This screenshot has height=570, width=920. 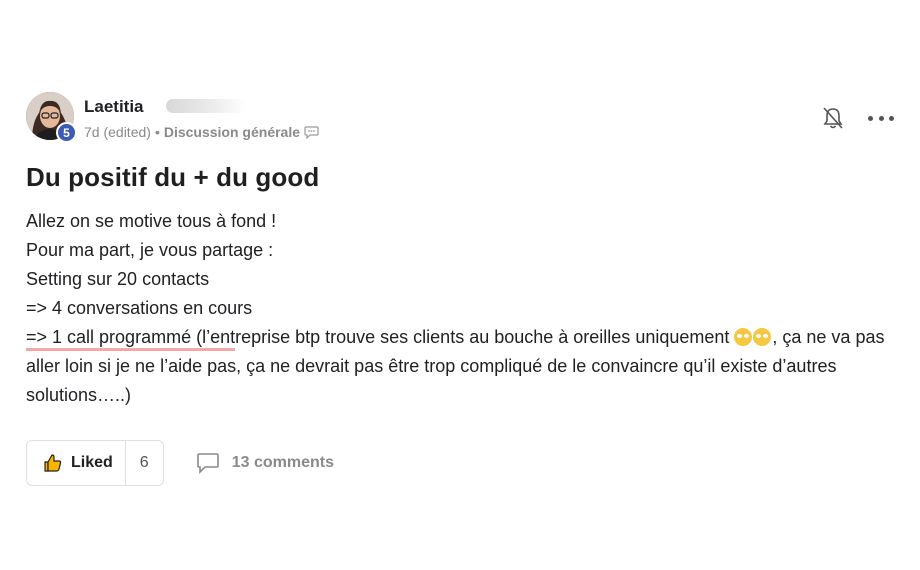 I want to click on more-horizontal-icon, so click(x=881, y=118).